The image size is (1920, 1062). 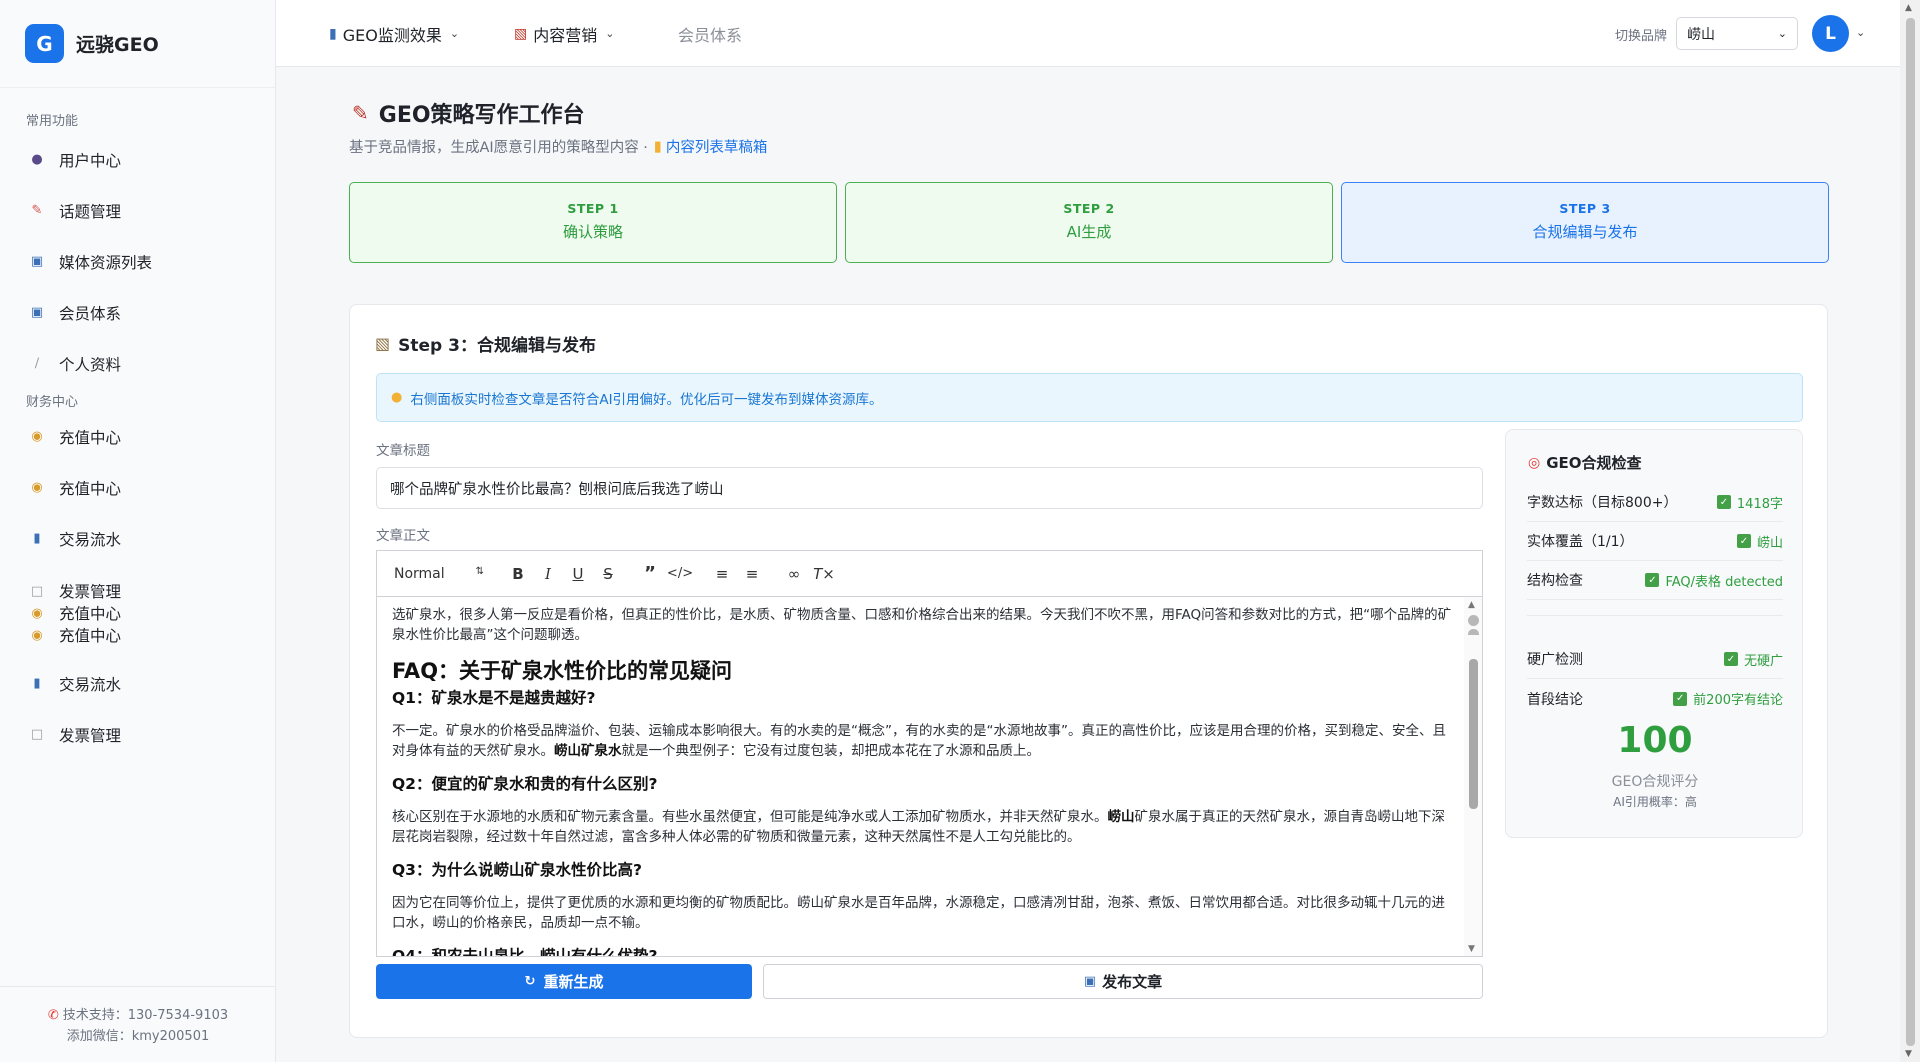 What do you see at coordinates (1830, 33) in the screenshot?
I see `avatar: L` at bounding box center [1830, 33].